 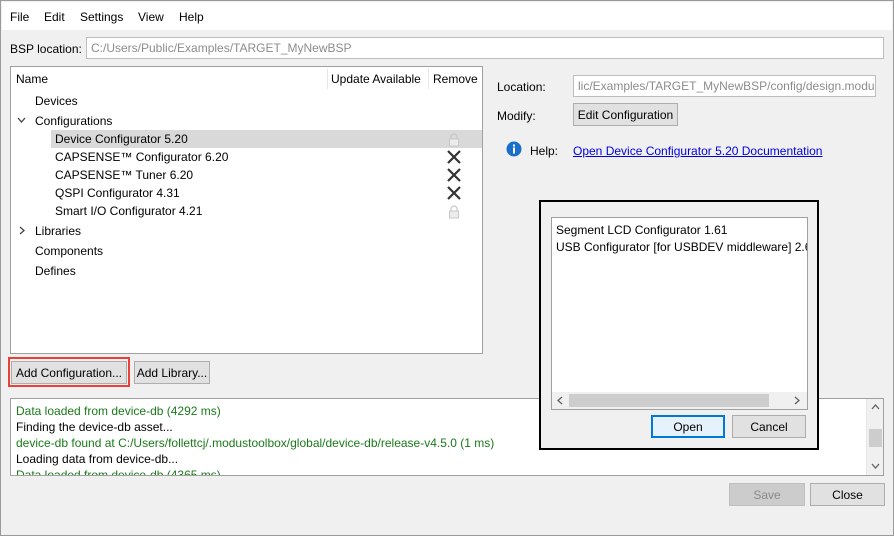 I want to click on open-button: Open, so click(x=688, y=426).